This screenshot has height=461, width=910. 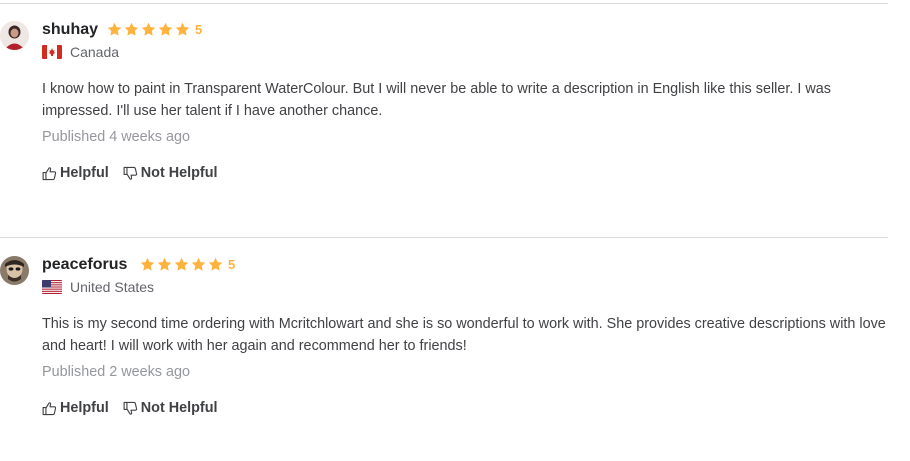 I want to click on review-divider, so click(x=444, y=237).